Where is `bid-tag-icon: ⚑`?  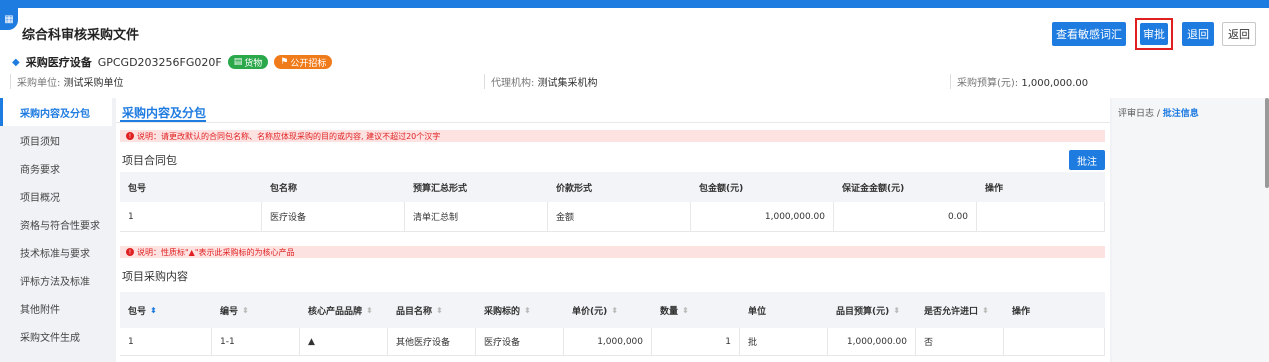 bid-tag-icon: ⚑ is located at coordinates (284, 62).